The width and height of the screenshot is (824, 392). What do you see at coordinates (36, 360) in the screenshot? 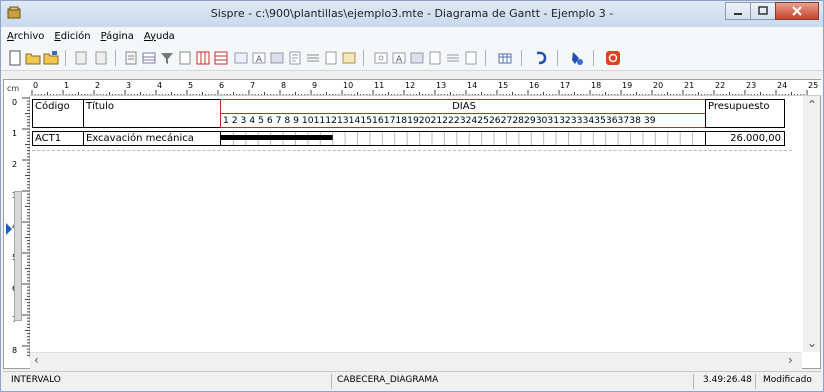
I see `scroll-left-icon: ‹` at bounding box center [36, 360].